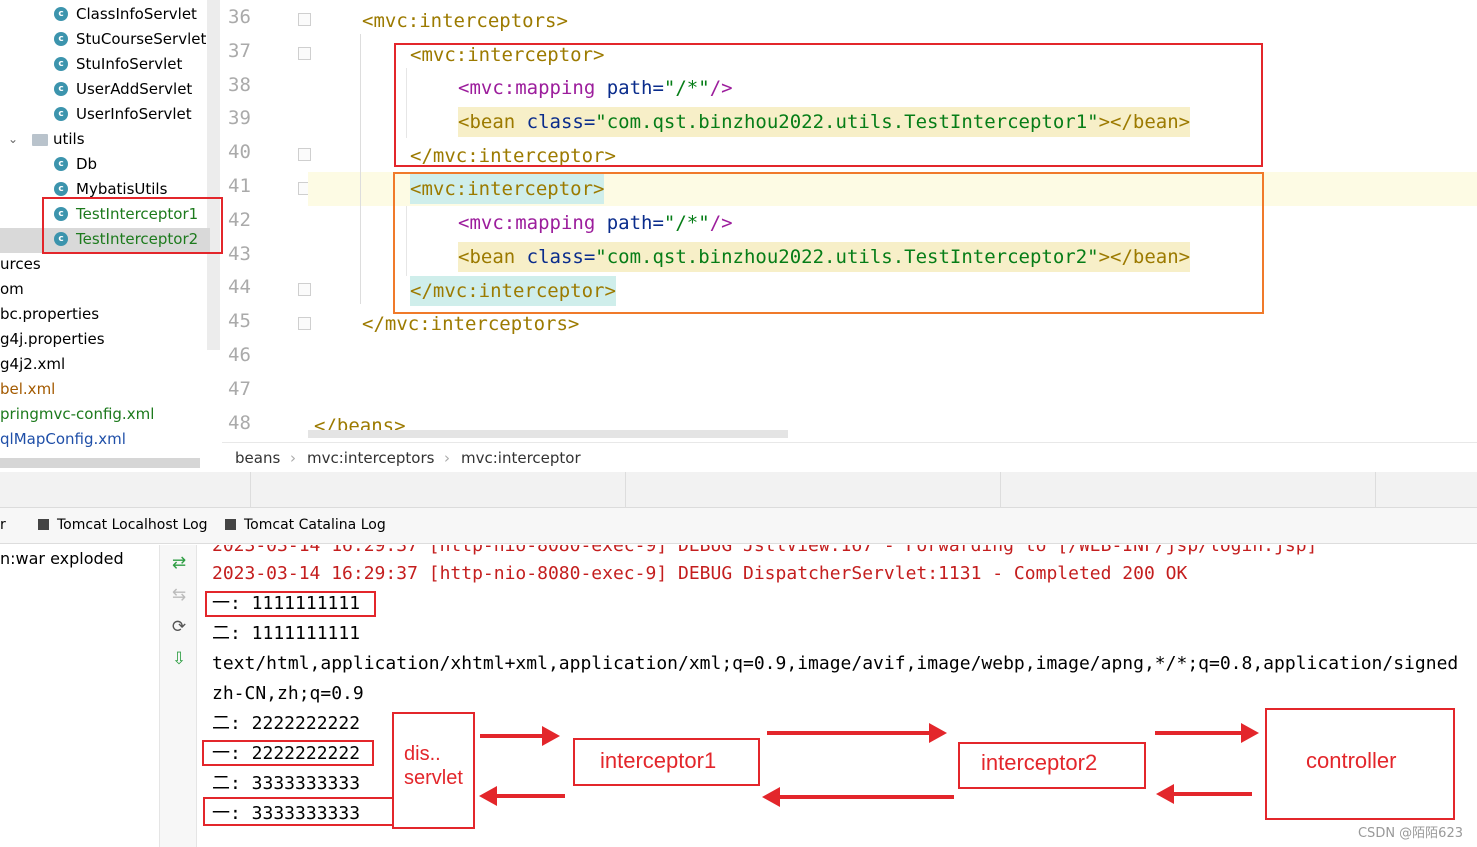 This screenshot has height=847, width=1477. What do you see at coordinates (33, 364) in the screenshot?
I see `tree-item-label: g4j2.xml` at bounding box center [33, 364].